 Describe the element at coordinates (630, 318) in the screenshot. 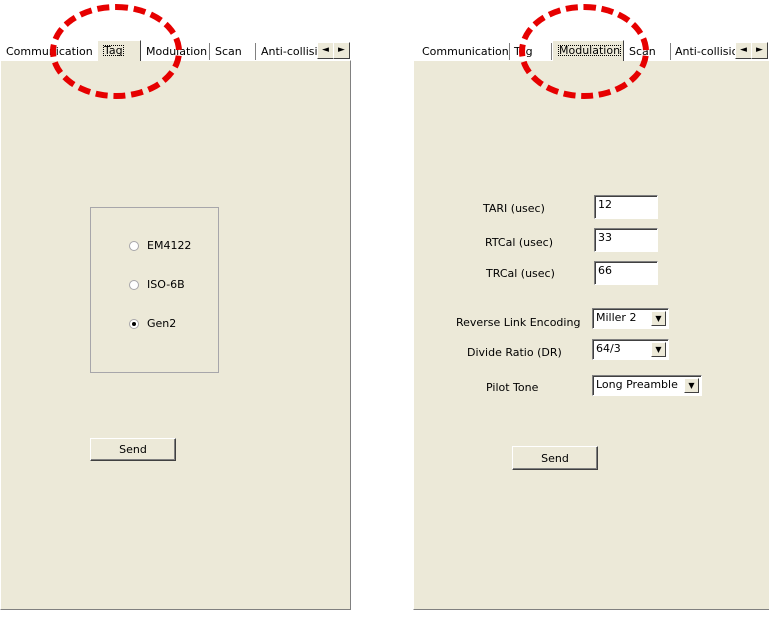

I see `reverse-link-encoding-select: Miller 2 ▼` at that location.